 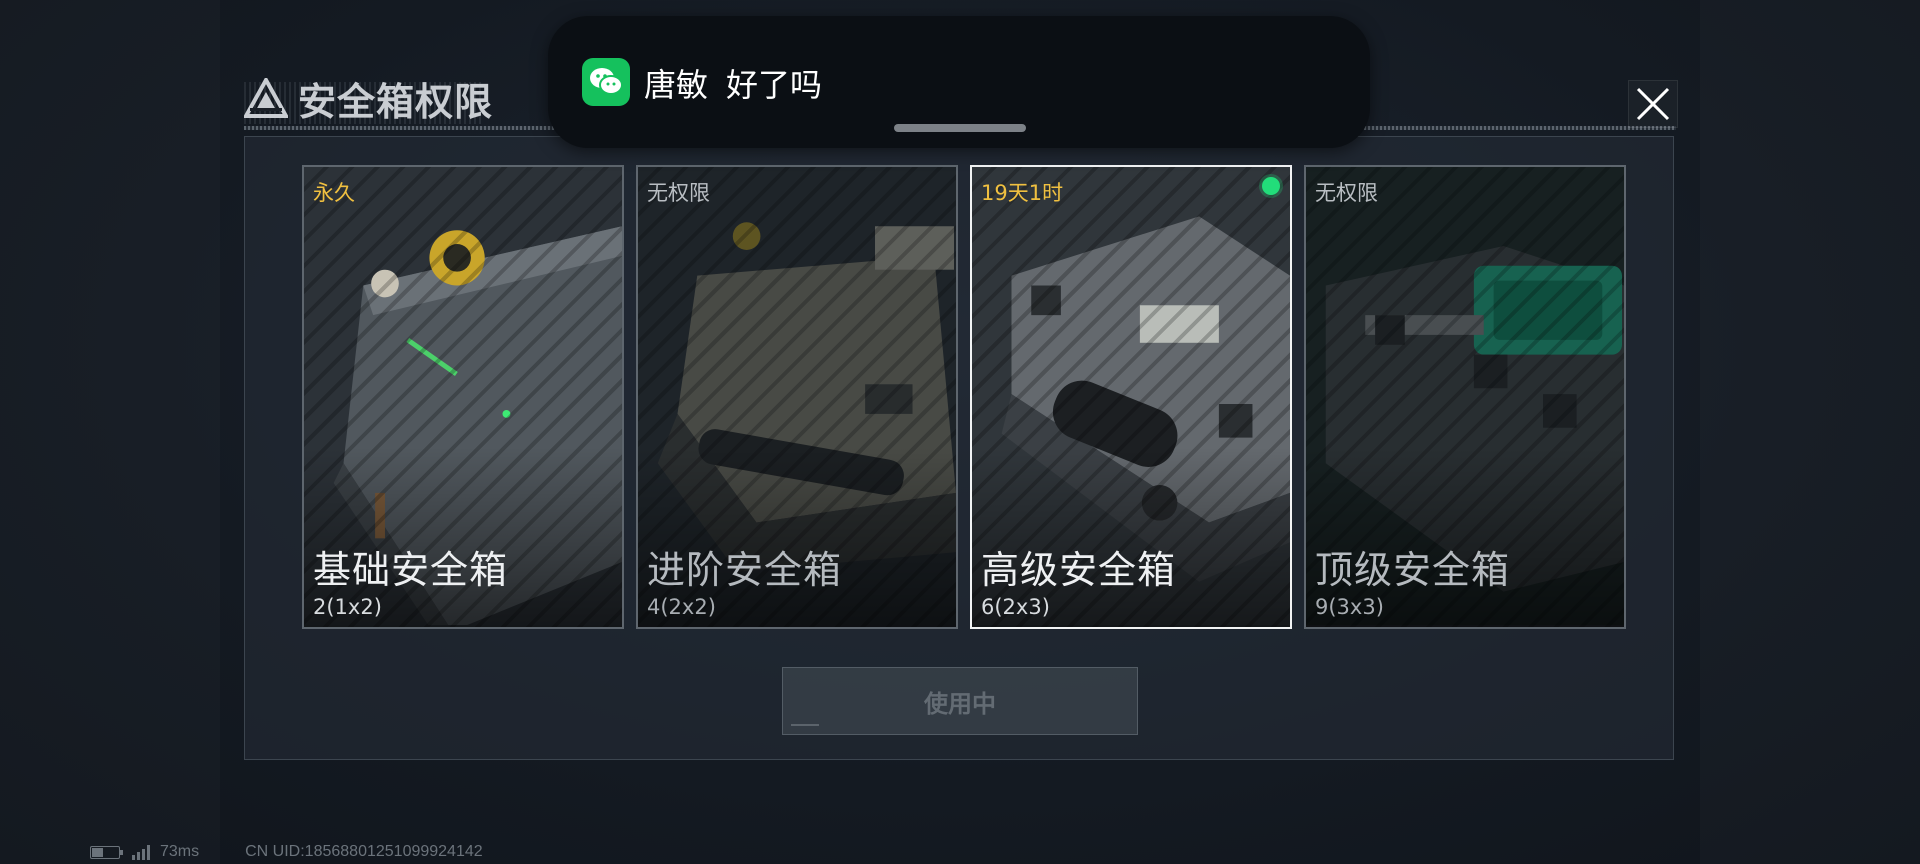 What do you see at coordinates (266, 98) in the screenshot?
I see `triangle-logo-icon` at bounding box center [266, 98].